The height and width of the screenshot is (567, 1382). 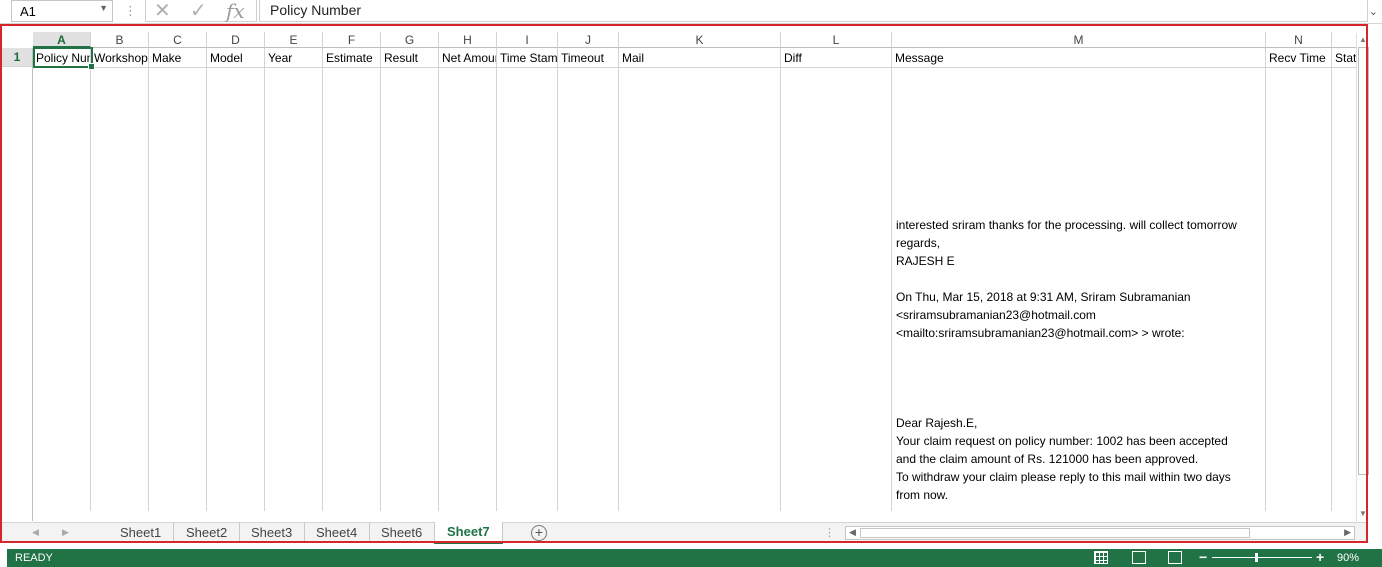 What do you see at coordinates (527, 279) in the screenshot?
I see `header-cell: Time Stamp` at bounding box center [527, 279].